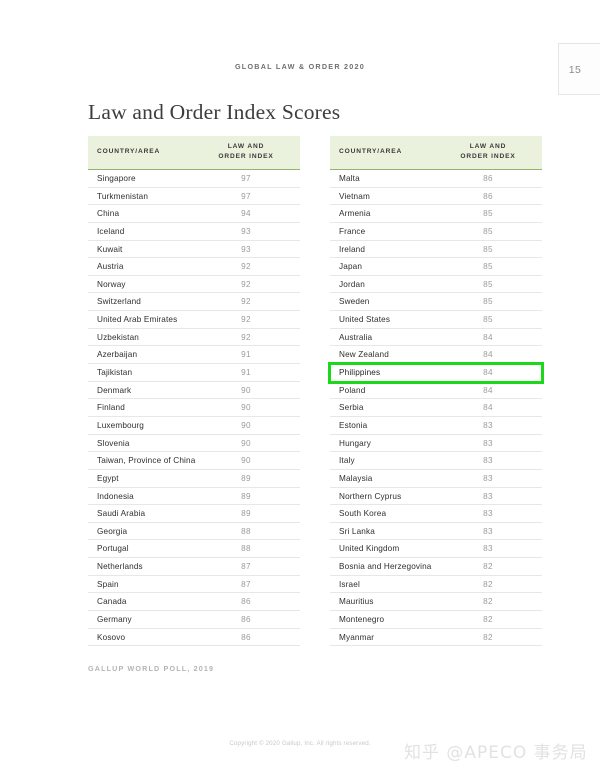 Image resolution: width=600 pixels, height=776 pixels. I want to click on row-country: Iceland, so click(111, 231).